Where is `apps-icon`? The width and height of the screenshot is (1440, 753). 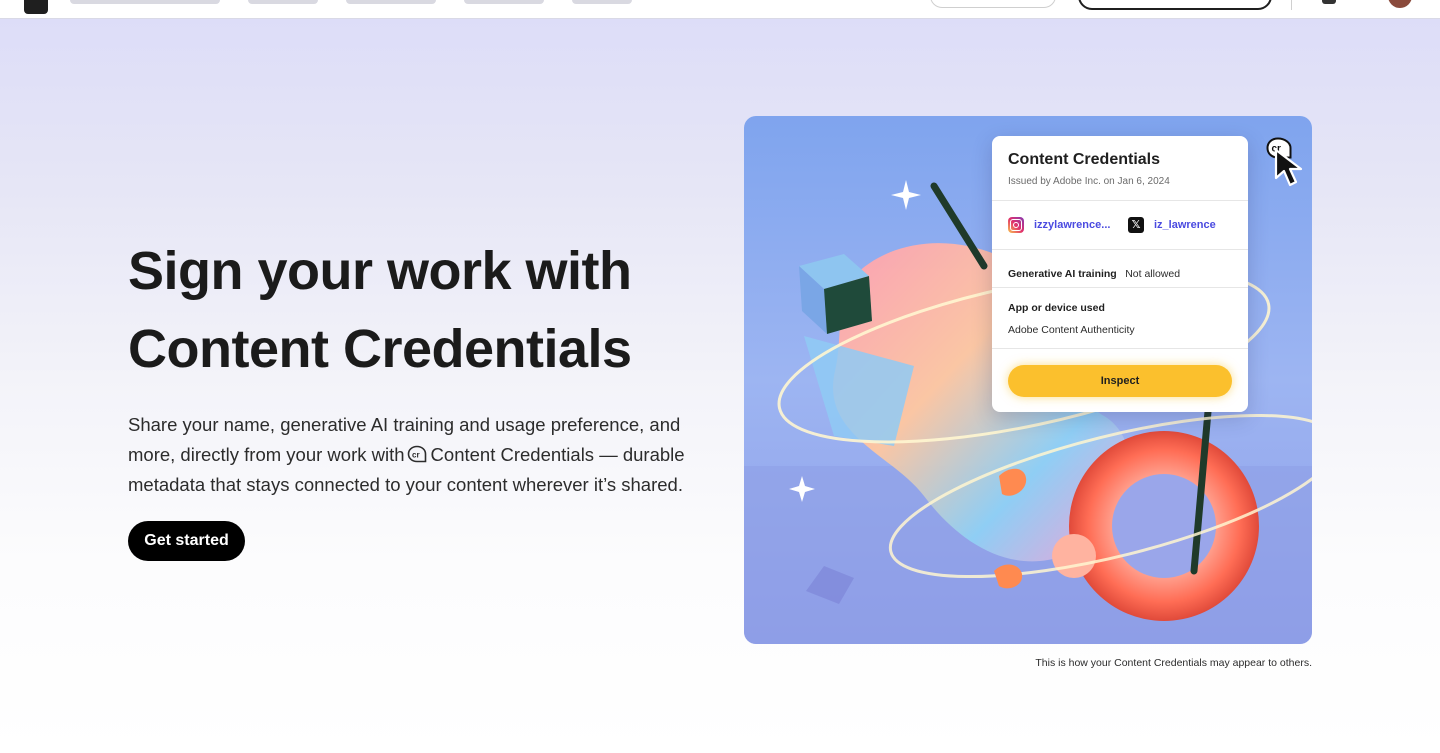
apps-icon is located at coordinates (1329, 2).